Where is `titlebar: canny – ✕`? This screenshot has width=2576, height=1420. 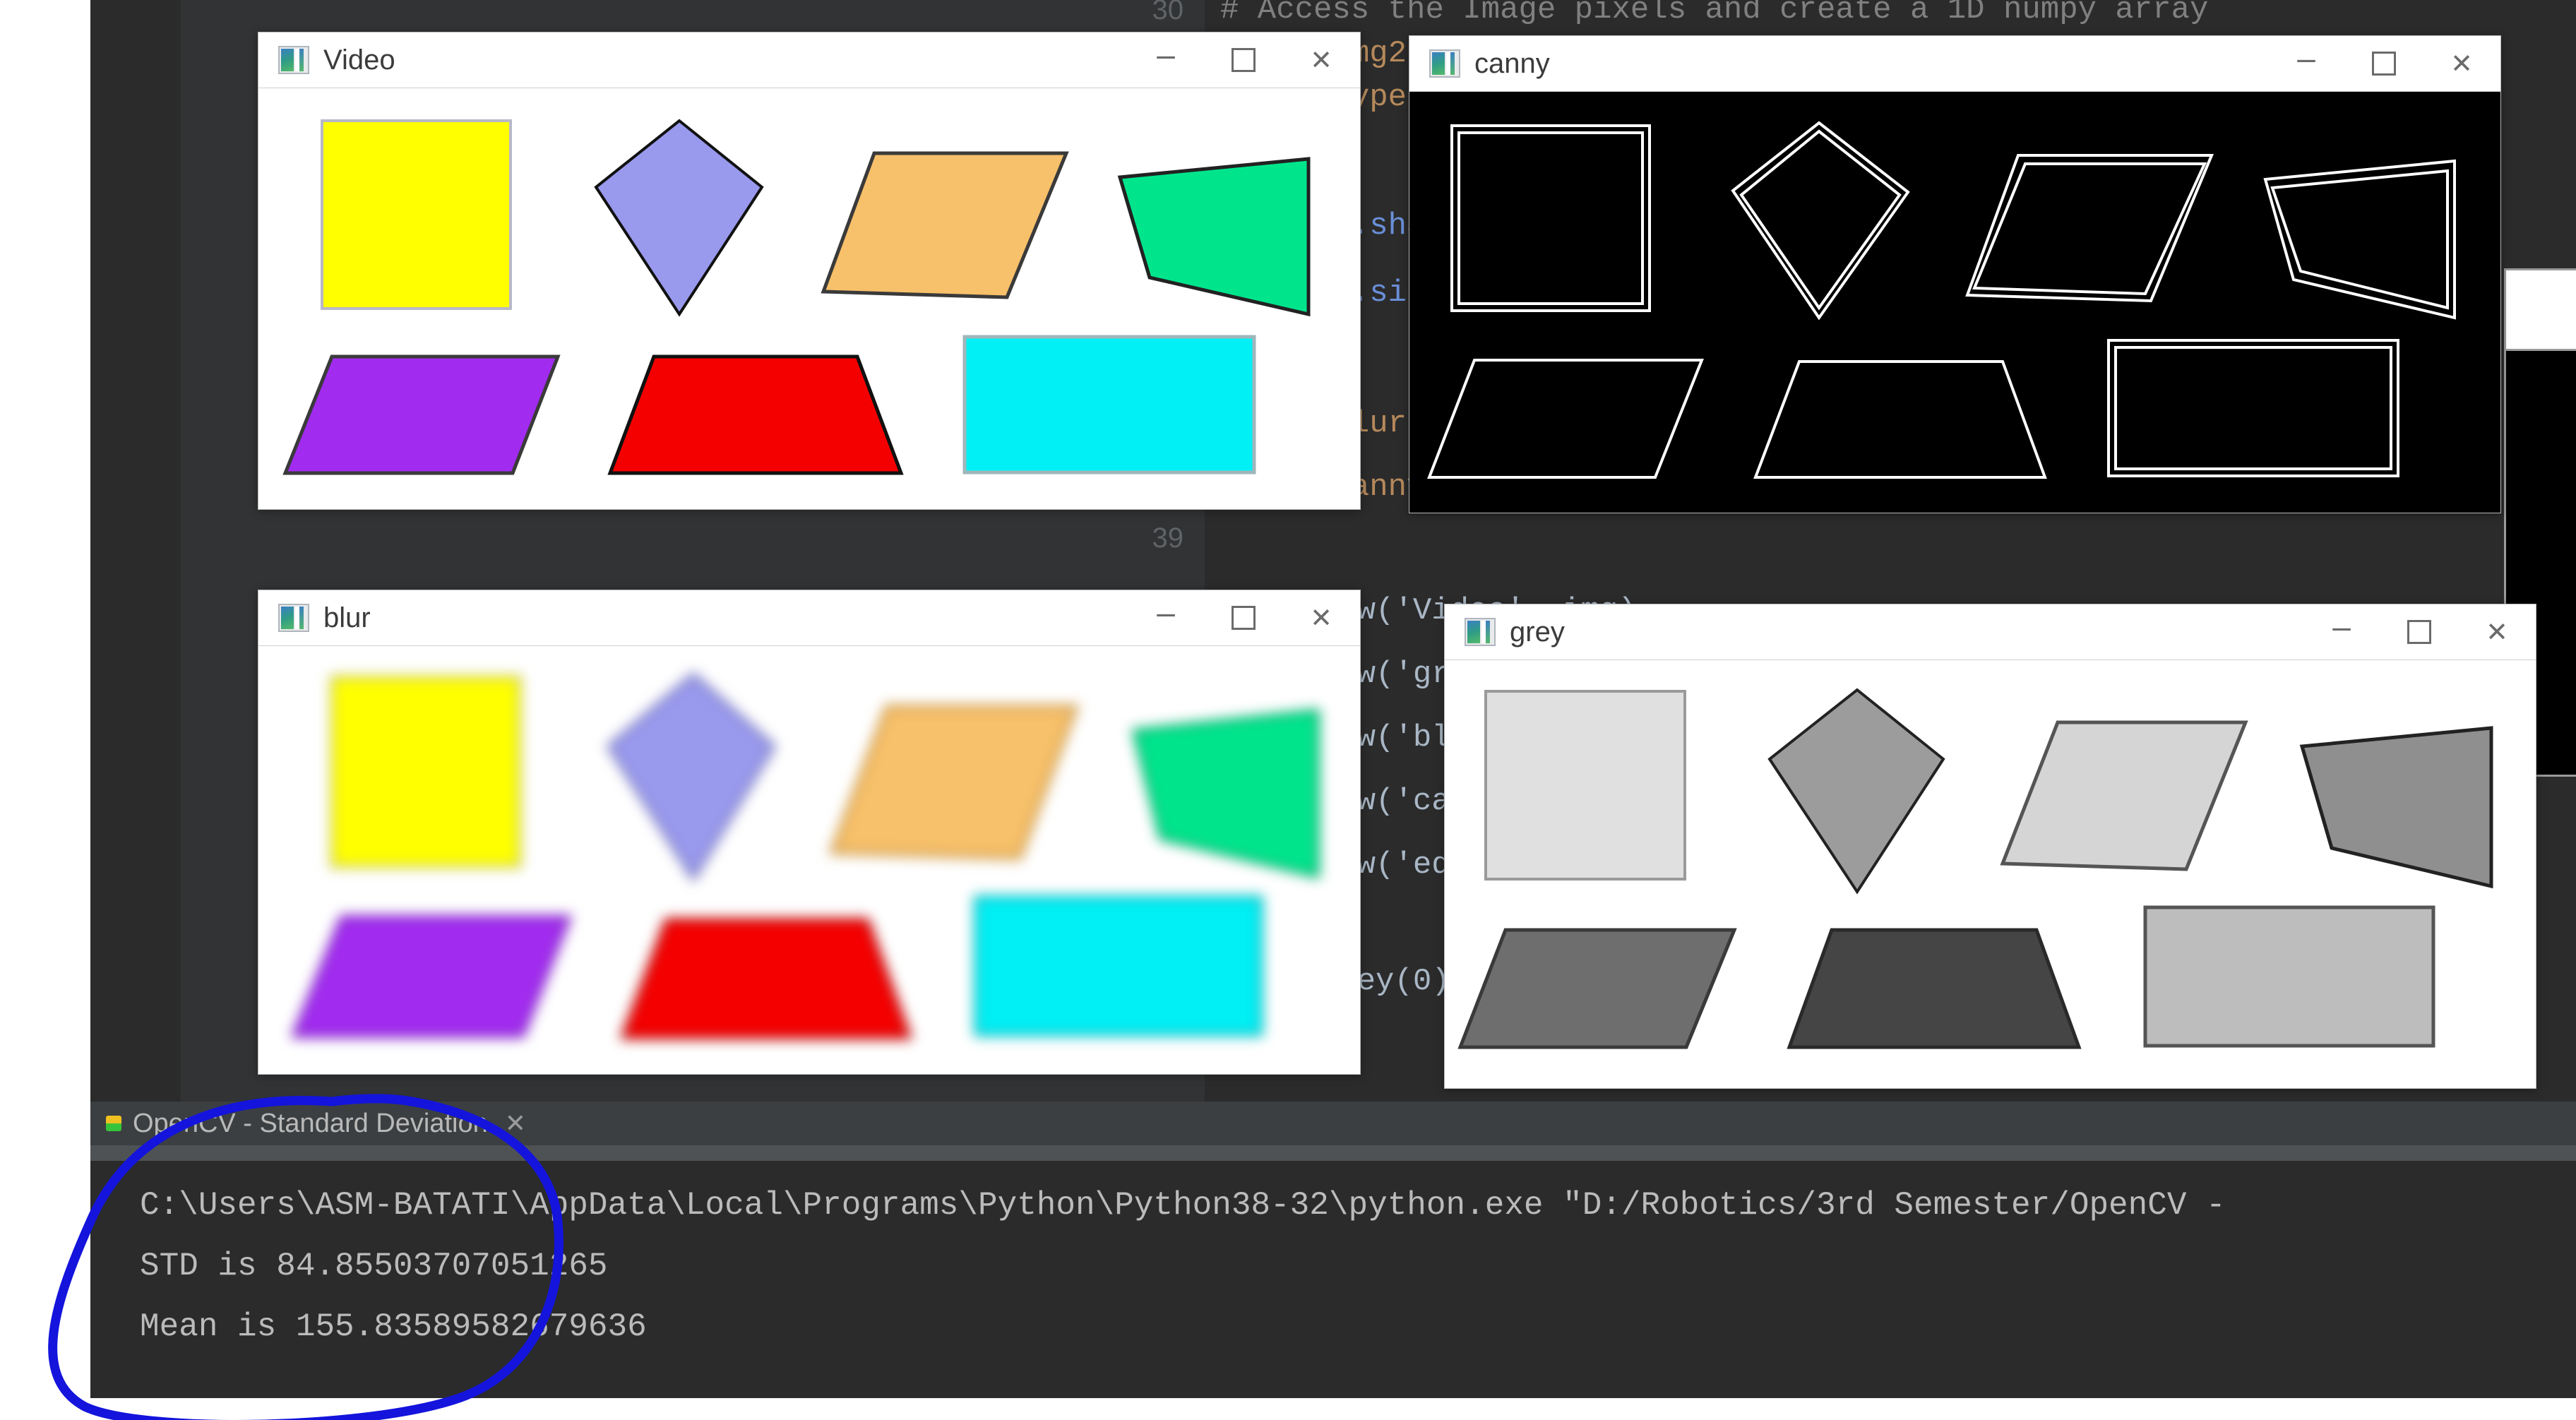 titlebar: canny – ✕ is located at coordinates (1954, 63).